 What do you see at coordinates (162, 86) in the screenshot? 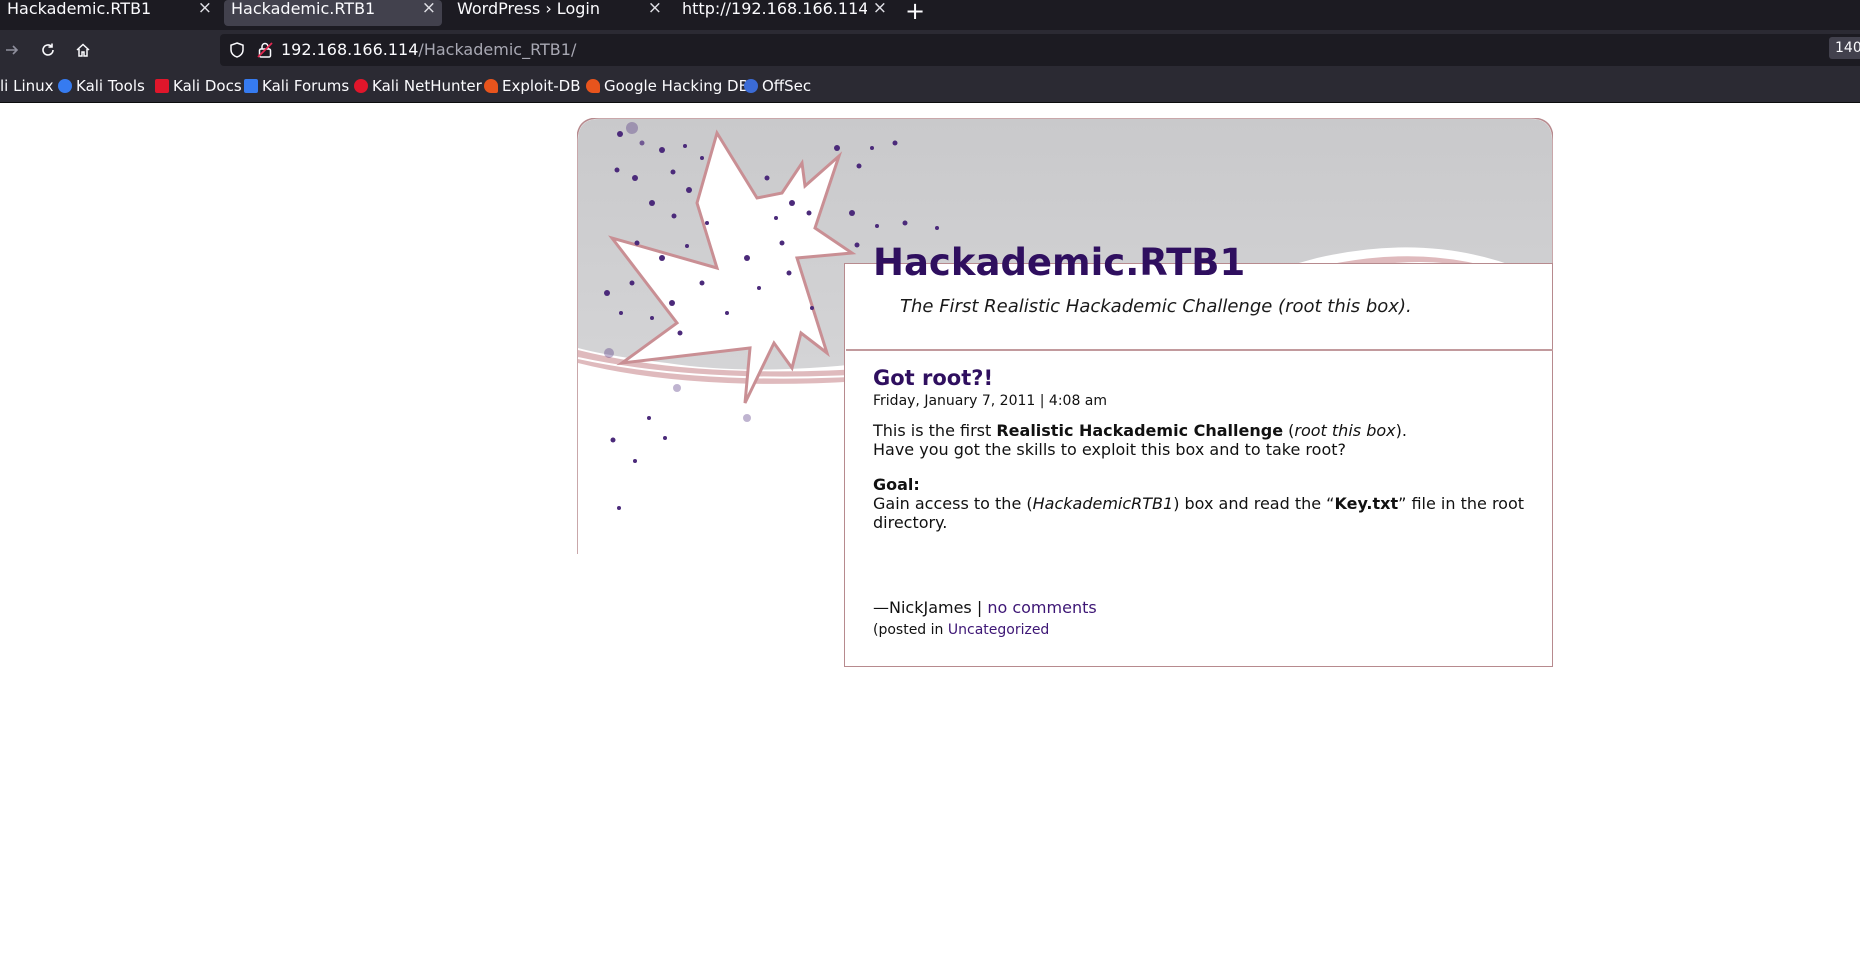
I see `kali-docs-icon` at bounding box center [162, 86].